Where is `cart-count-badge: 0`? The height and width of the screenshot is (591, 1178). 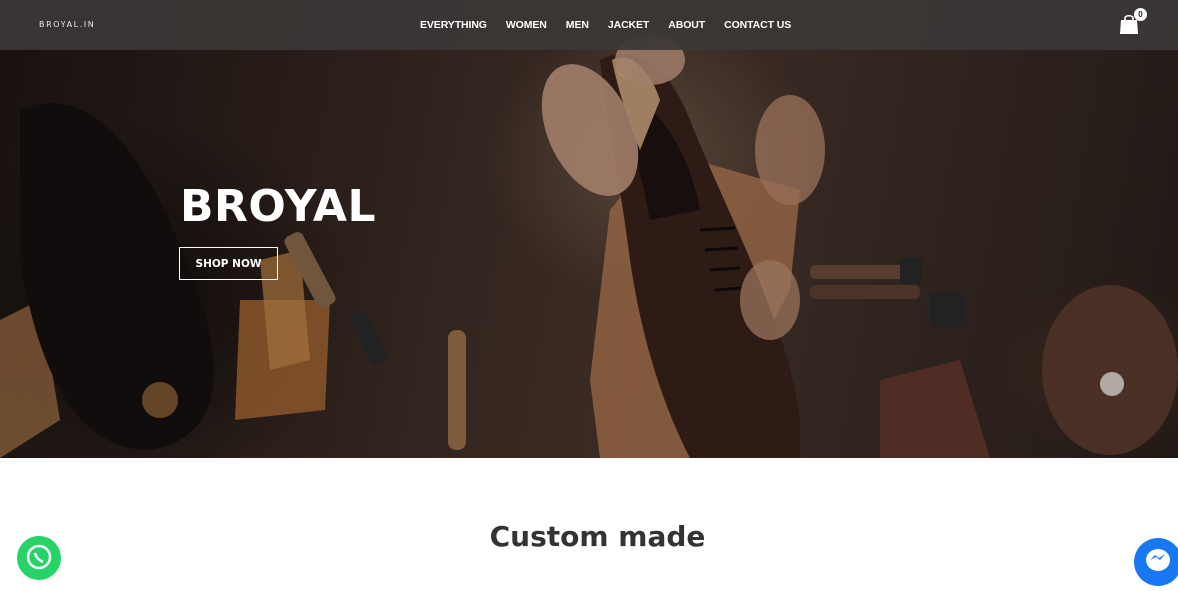
cart-count-badge: 0 is located at coordinates (1140, 14).